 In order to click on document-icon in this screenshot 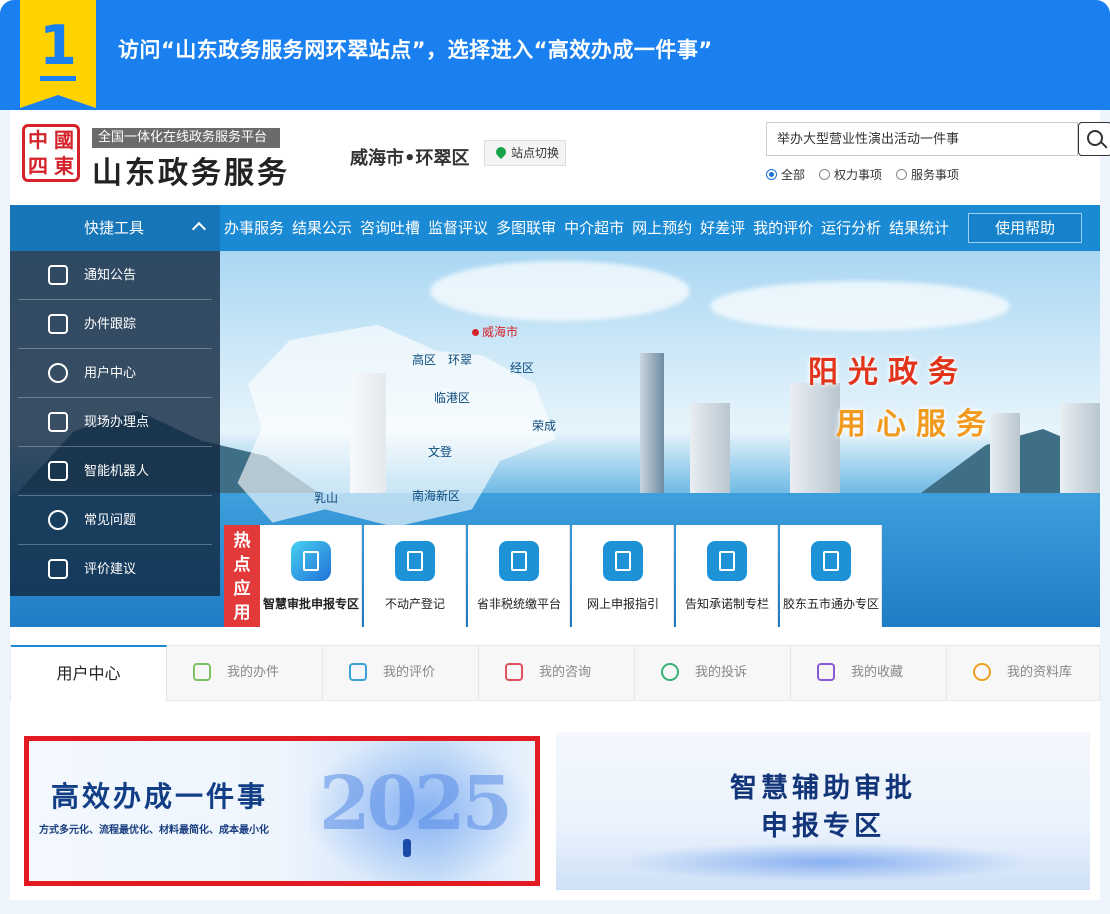, I will do `click(727, 561)`.